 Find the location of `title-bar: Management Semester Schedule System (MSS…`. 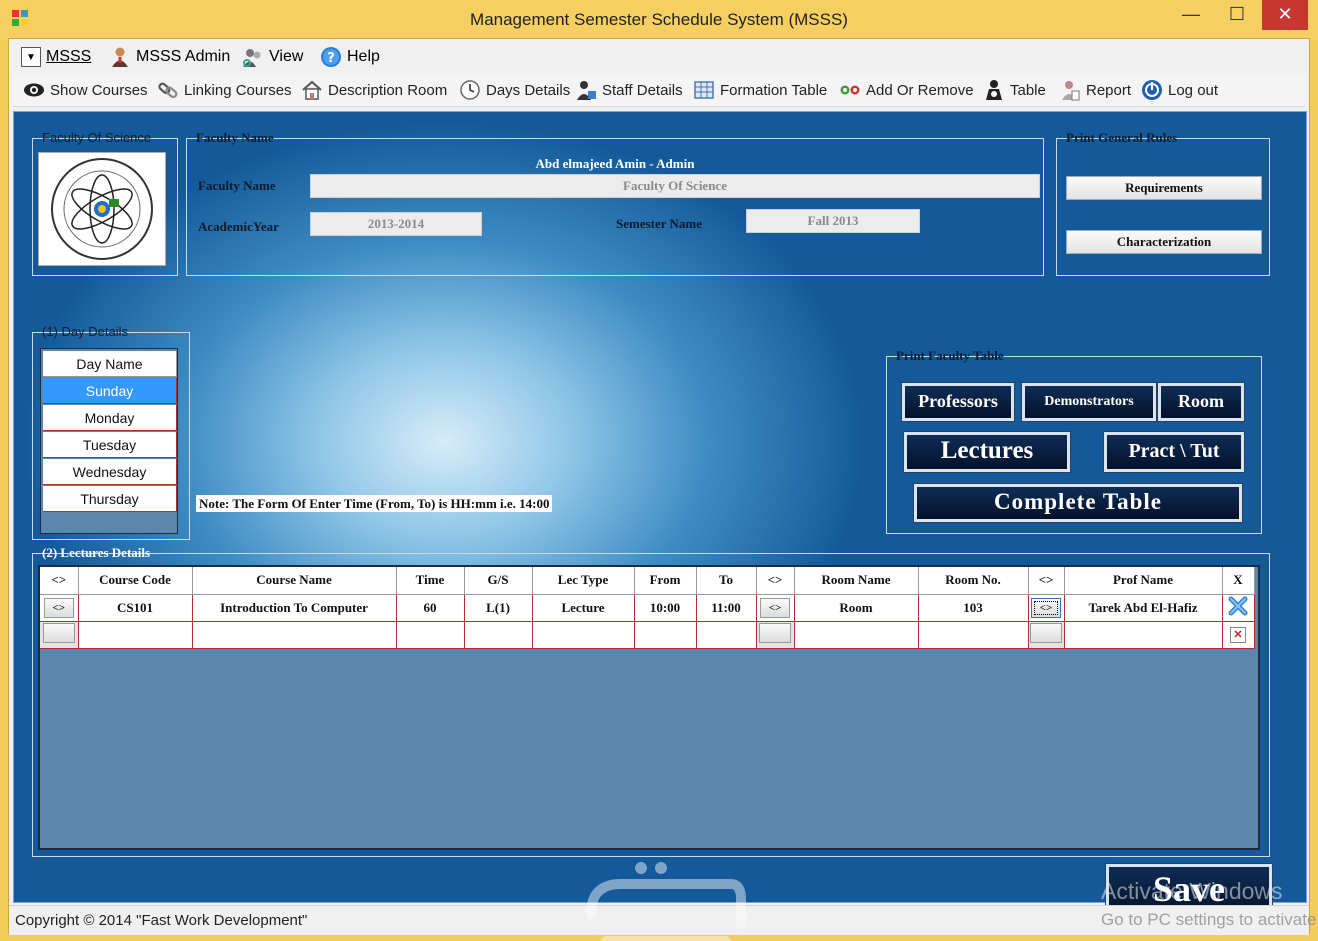

title-bar: Management Semester Schedule System (MSS… is located at coordinates (659, 20).